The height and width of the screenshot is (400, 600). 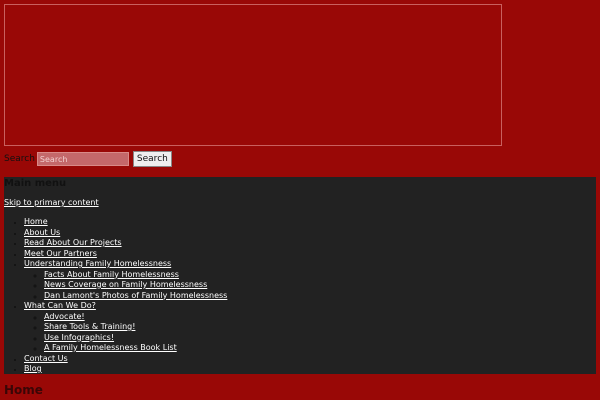 I want to click on submenu-item-book-list: A Family Homelessness Book List, so click(x=135, y=348).